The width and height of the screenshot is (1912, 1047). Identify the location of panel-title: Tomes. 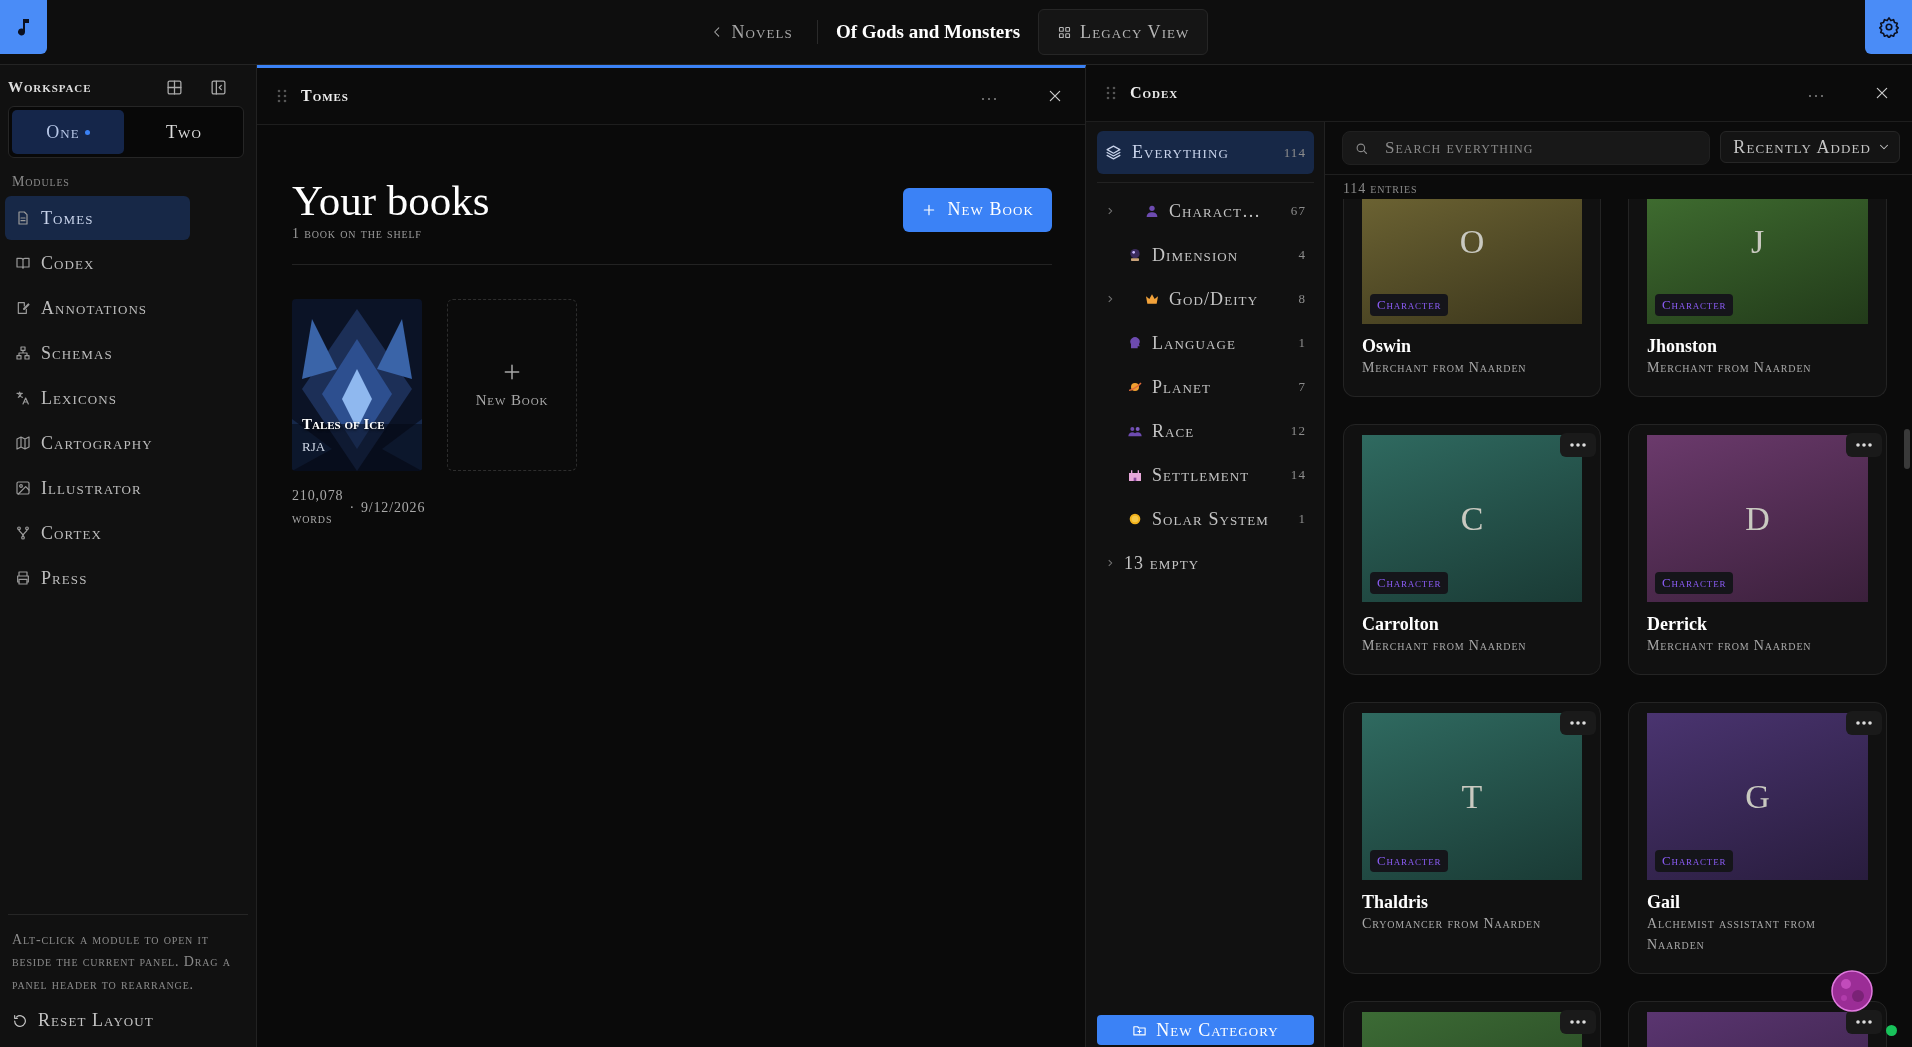
(325, 96).